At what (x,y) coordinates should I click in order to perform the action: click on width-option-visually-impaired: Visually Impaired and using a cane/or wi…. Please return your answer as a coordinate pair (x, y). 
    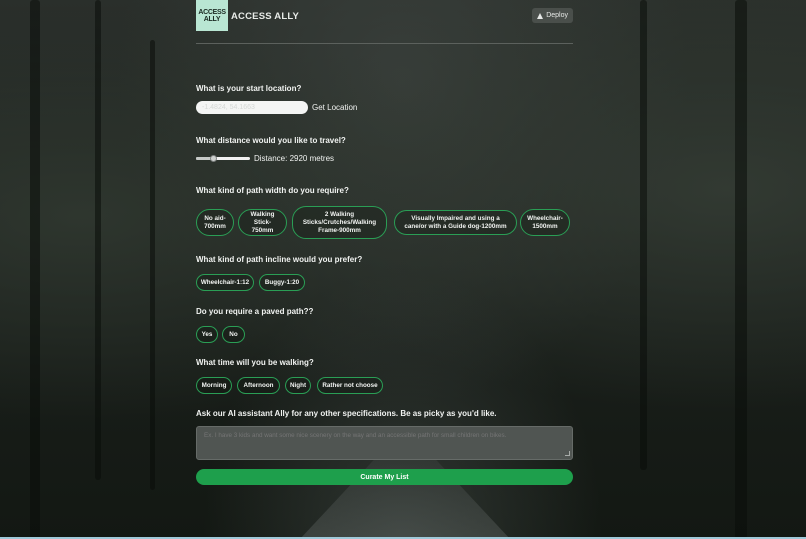
    Looking at the image, I should click on (455, 222).